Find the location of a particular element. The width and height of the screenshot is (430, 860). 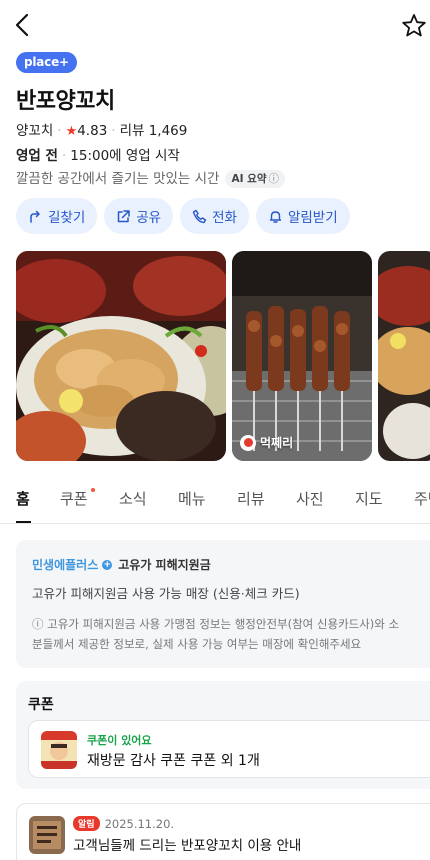

tab-coupon: 쿠폰 is located at coordinates (74, 498).